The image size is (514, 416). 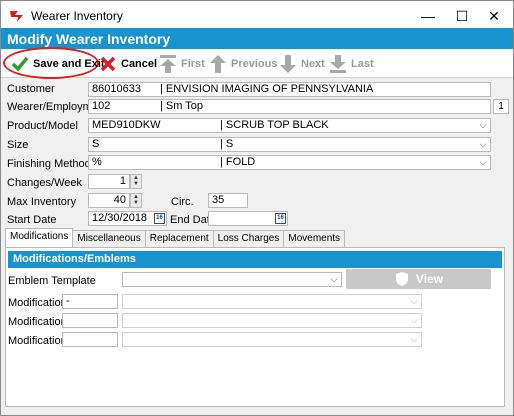 What do you see at coordinates (314, 238) in the screenshot?
I see `tab-movements: Movements` at bounding box center [314, 238].